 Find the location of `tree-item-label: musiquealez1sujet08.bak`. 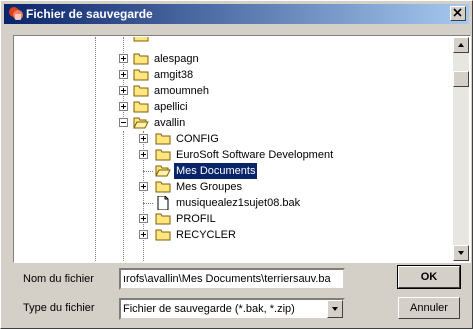

tree-item-label: musiquealez1sujet08.bak is located at coordinates (238, 203).